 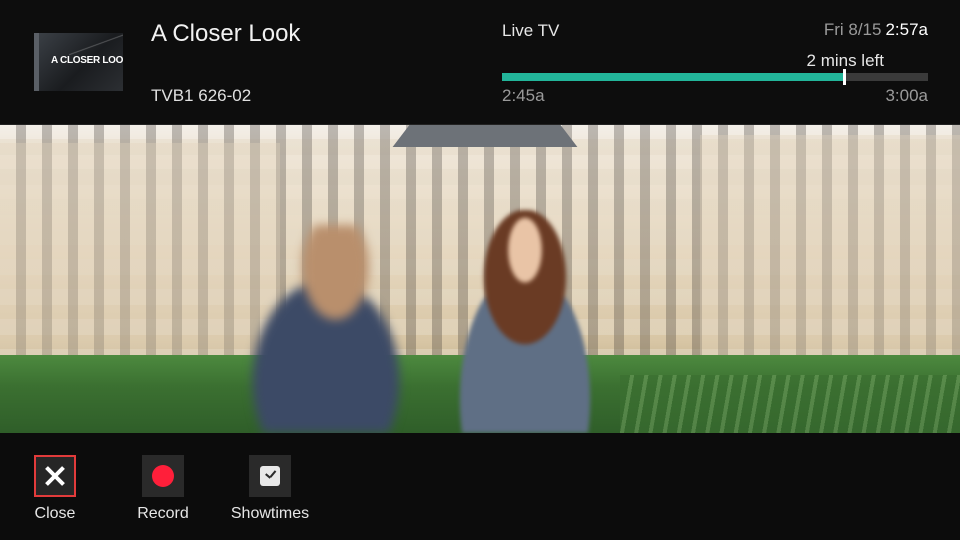 What do you see at coordinates (55, 513) in the screenshot?
I see `close-label: Close` at bounding box center [55, 513].